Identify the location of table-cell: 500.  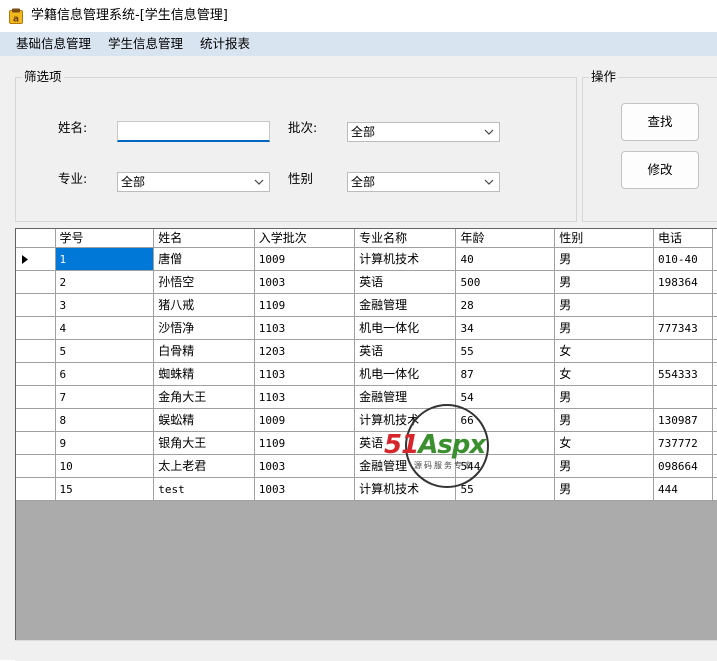
(505, 282).